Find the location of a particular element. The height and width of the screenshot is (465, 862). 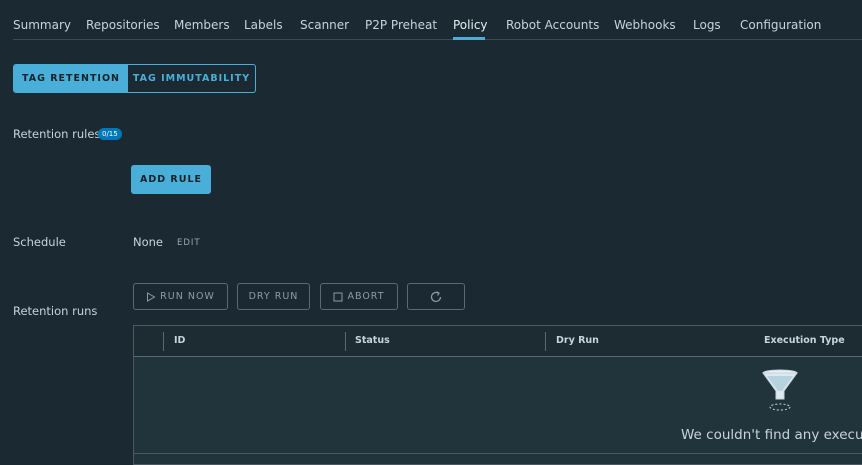

active-tab-indicator is located at coordinates (469, 38).